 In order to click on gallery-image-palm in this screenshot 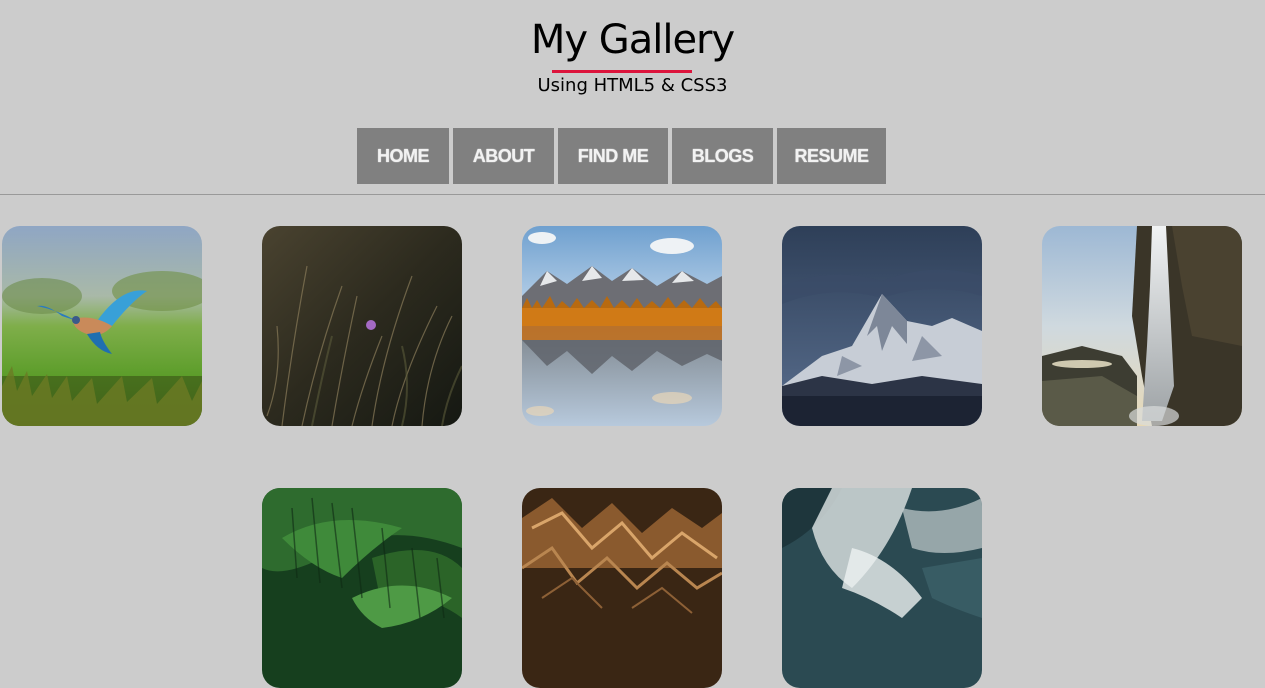, I will do `click(362, 588)`.